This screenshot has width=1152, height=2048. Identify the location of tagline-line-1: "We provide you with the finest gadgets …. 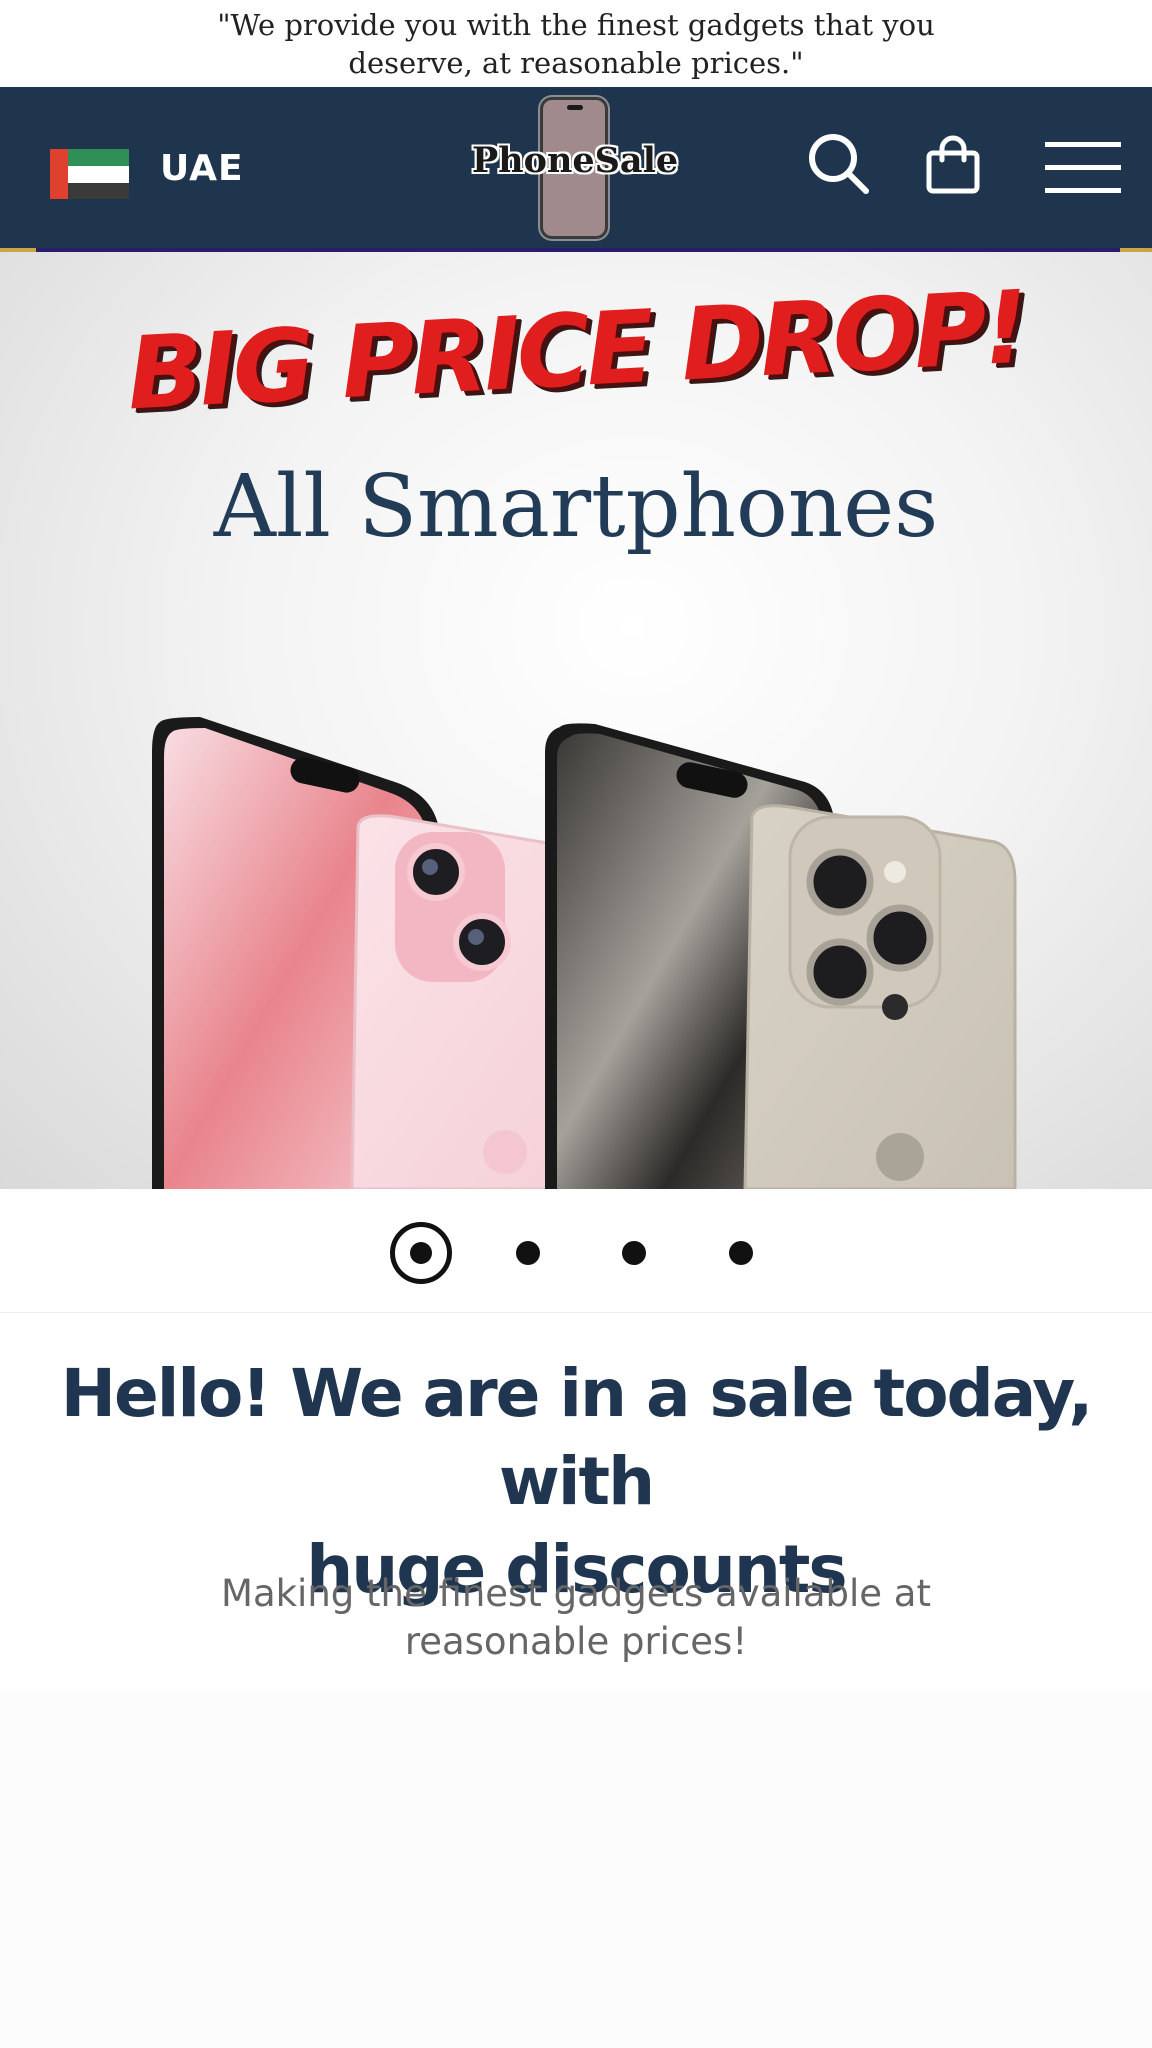
(576, 25).